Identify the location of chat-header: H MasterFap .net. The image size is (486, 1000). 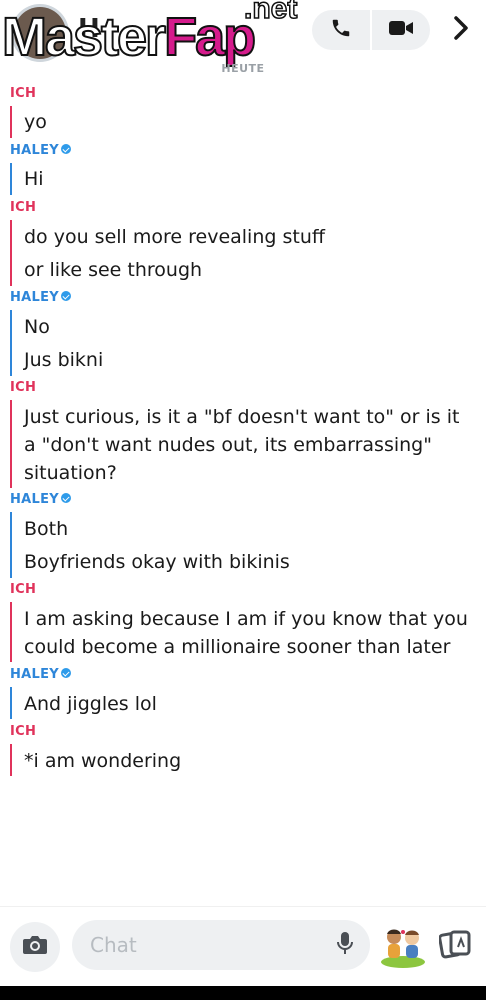
(243, 34).